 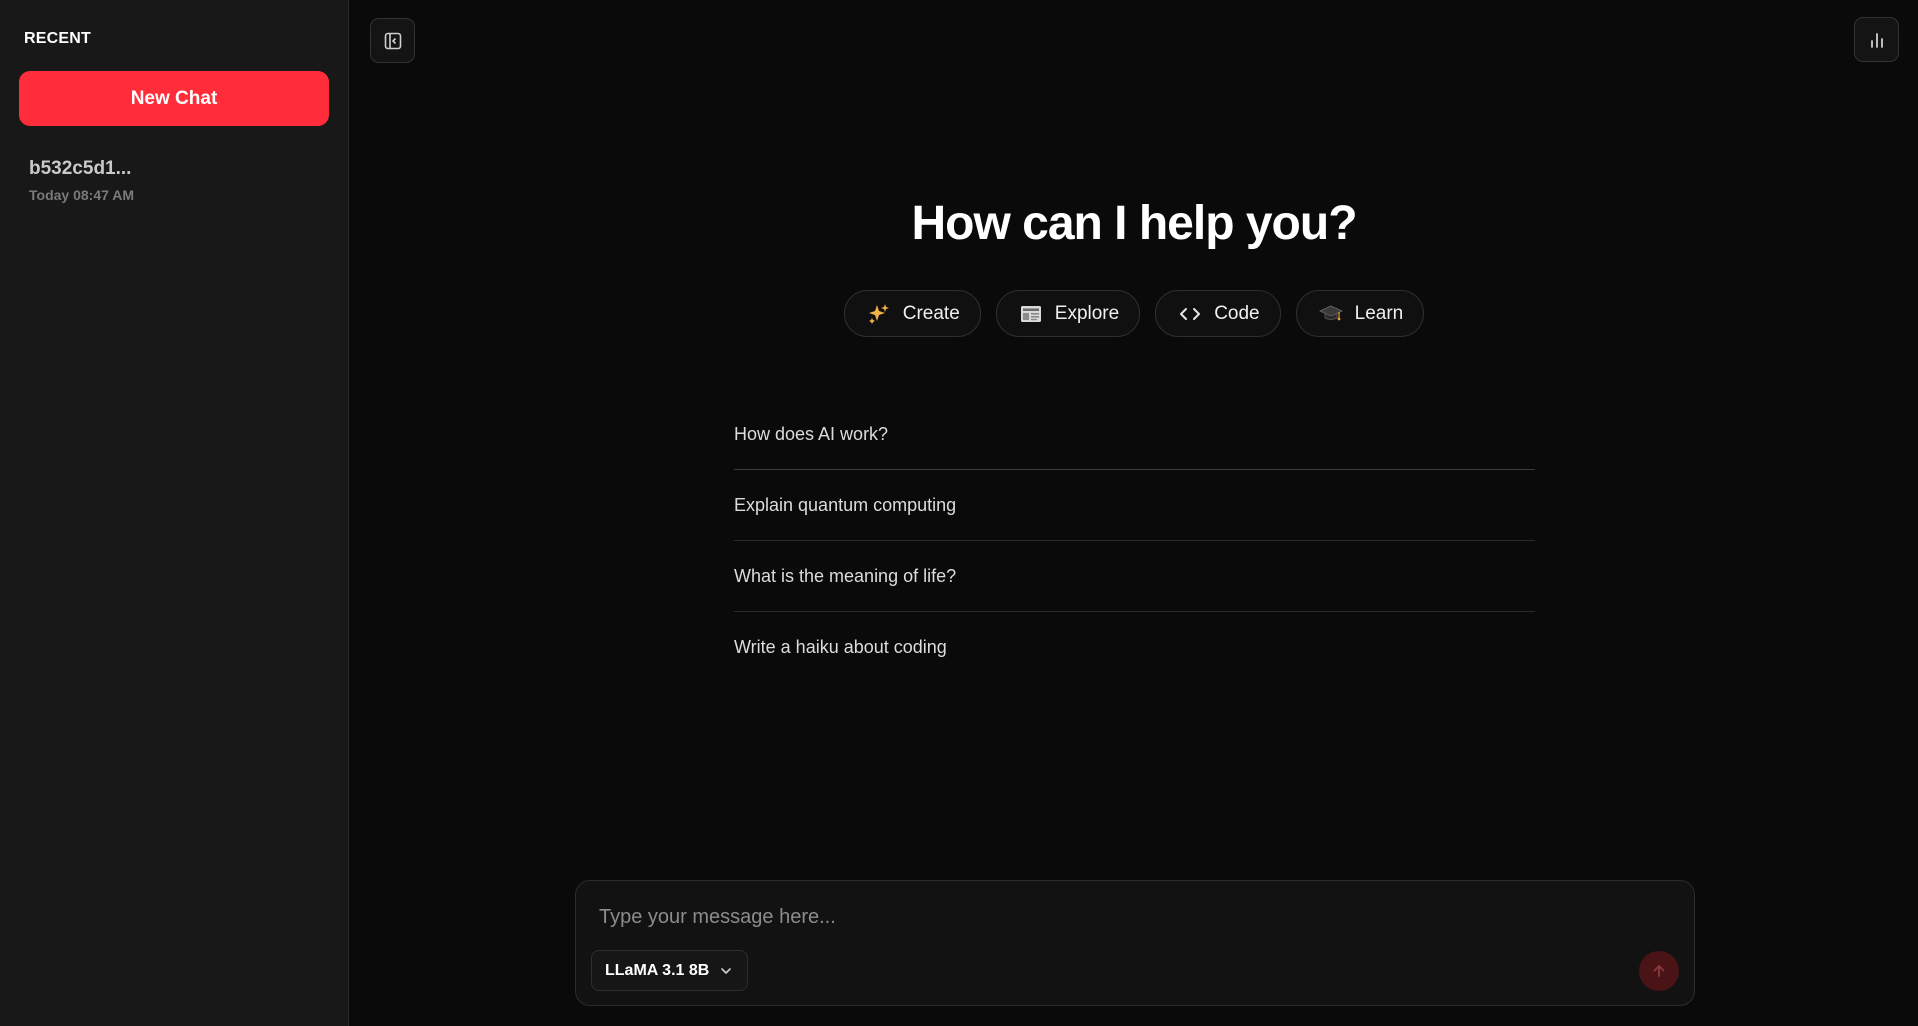 What do you see at coordinates (1087, 313) in the screenshot?
I see `explore-label: Explore` at bounding box center [1087, 313].